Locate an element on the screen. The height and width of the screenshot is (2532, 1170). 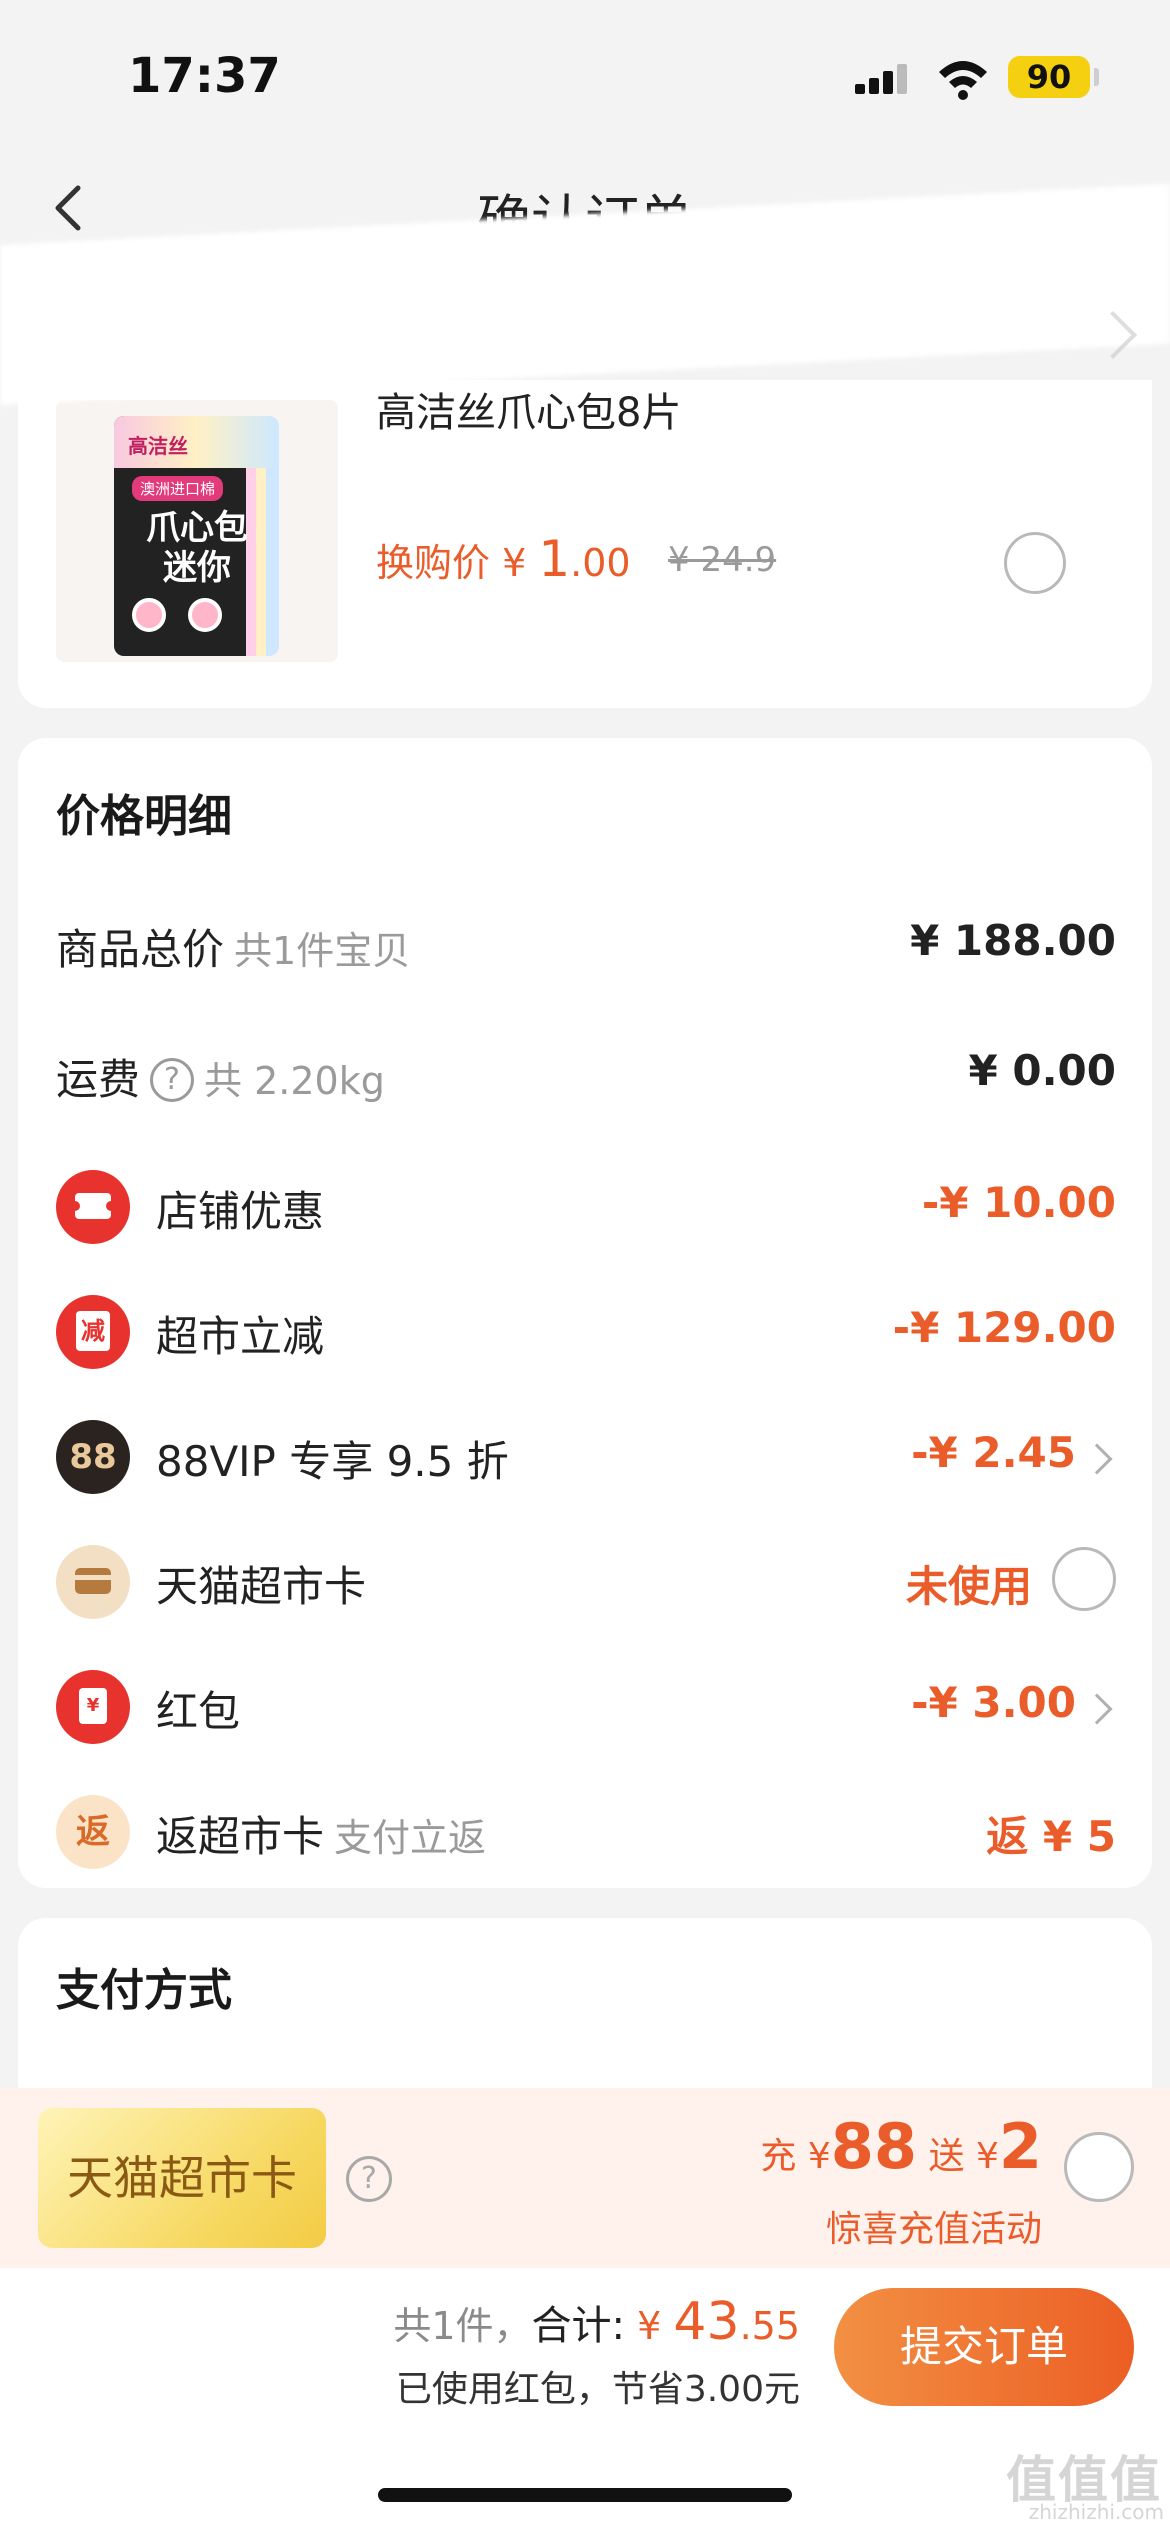
status-time: 17:37 is located at coordinates (204, 76).